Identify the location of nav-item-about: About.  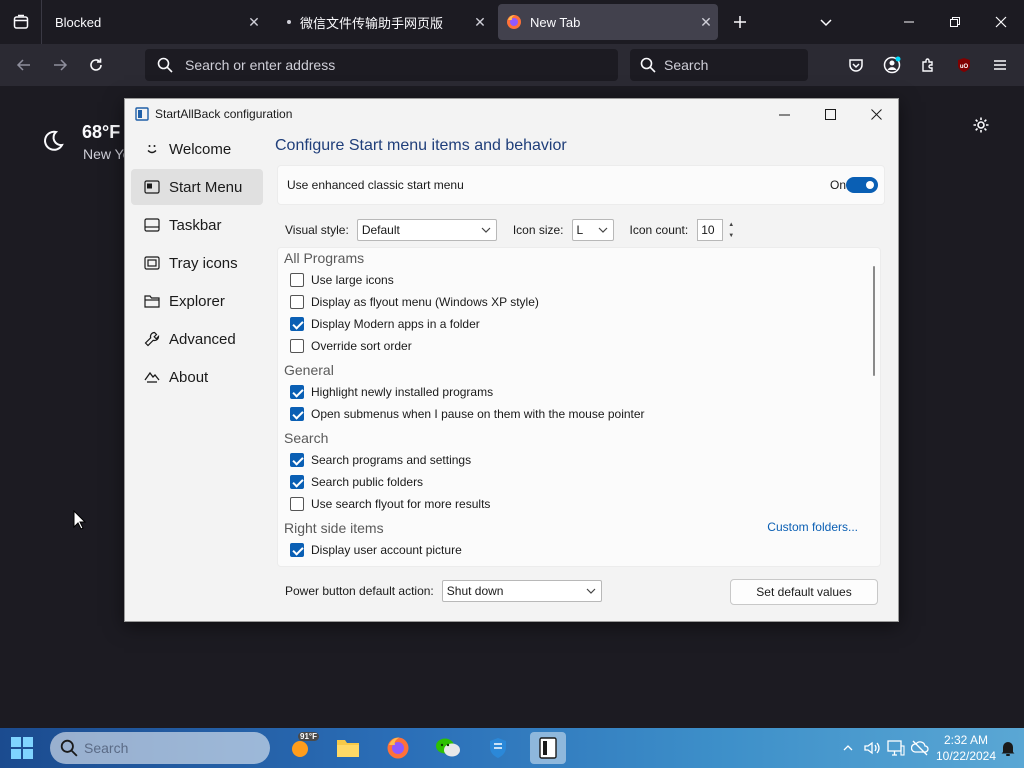
(197, 377).